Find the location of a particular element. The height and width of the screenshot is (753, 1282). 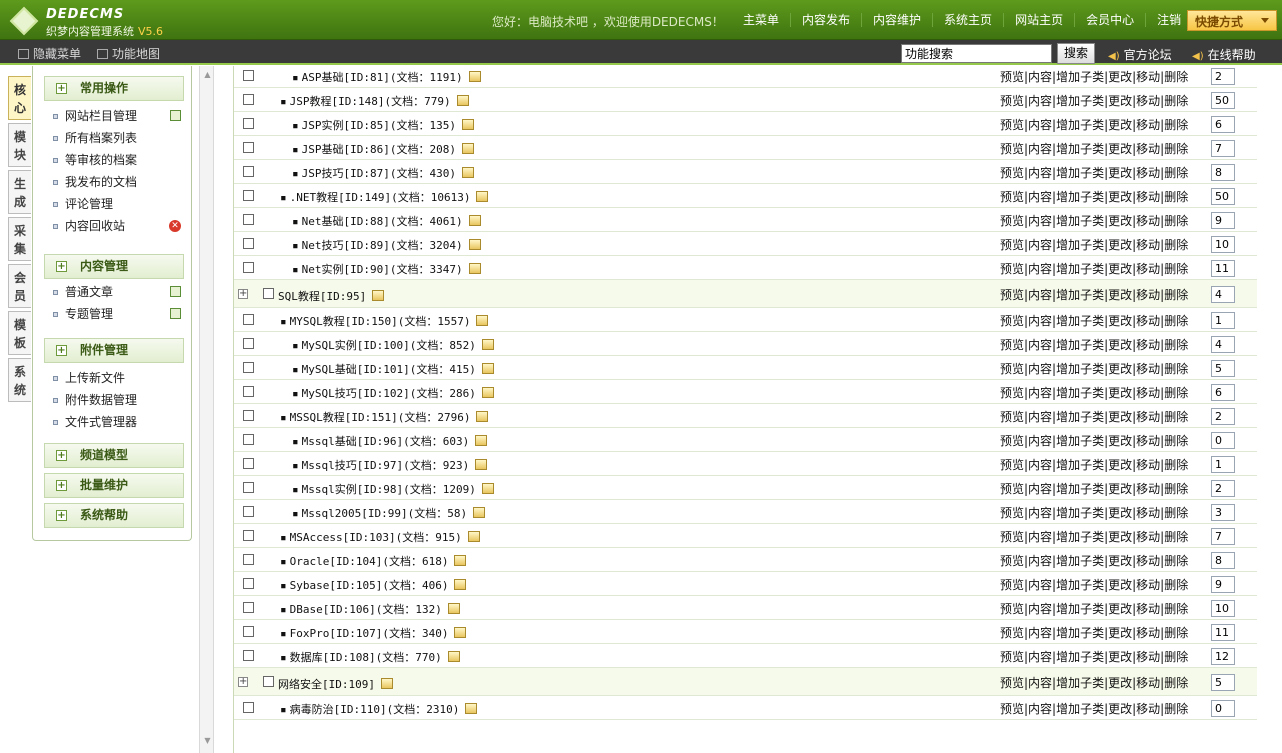

menu-item: 所有档案列表 is located at coordinates (118, 138).